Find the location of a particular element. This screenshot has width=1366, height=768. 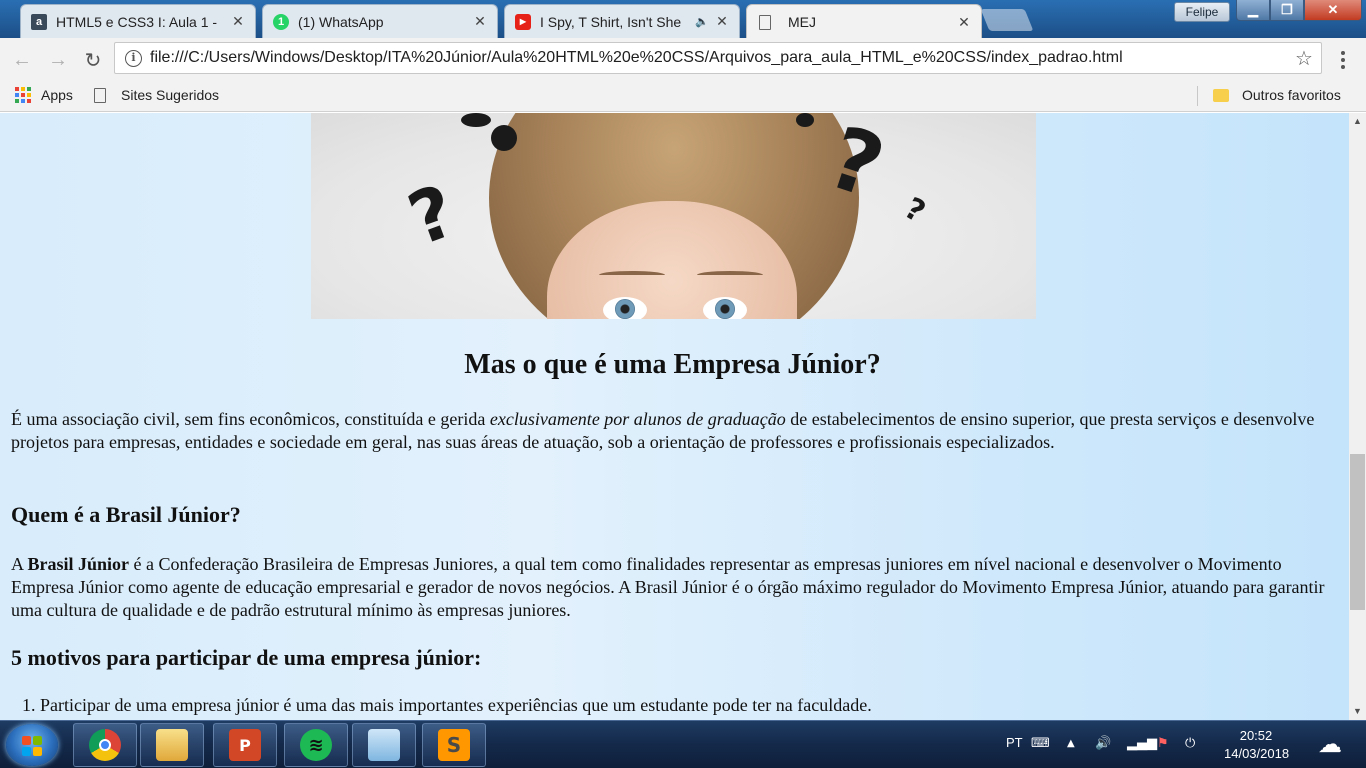

network-signal-icon: ▂▄▆ is located at coordinates (1142, 743).